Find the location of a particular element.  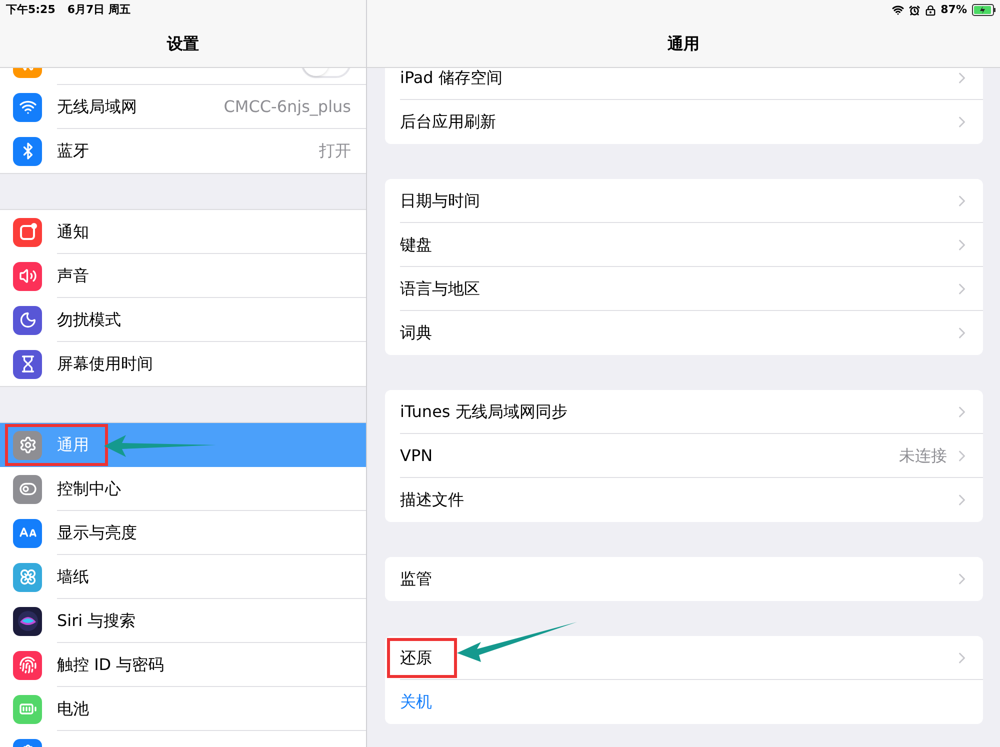

item-value: 未连接 is located at coordinates (923, 455).